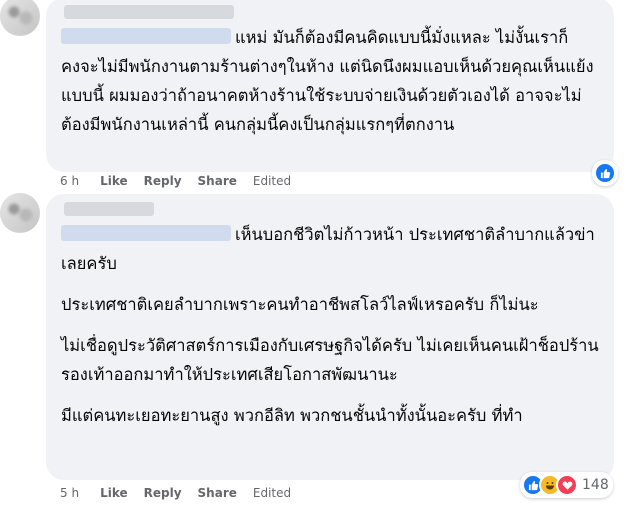 The image size is (638, 508). Describe the element at coordinates (183, 493) in the screenshot. I see `comment-actions: 5 h Like Reply Share Edited` at that location.